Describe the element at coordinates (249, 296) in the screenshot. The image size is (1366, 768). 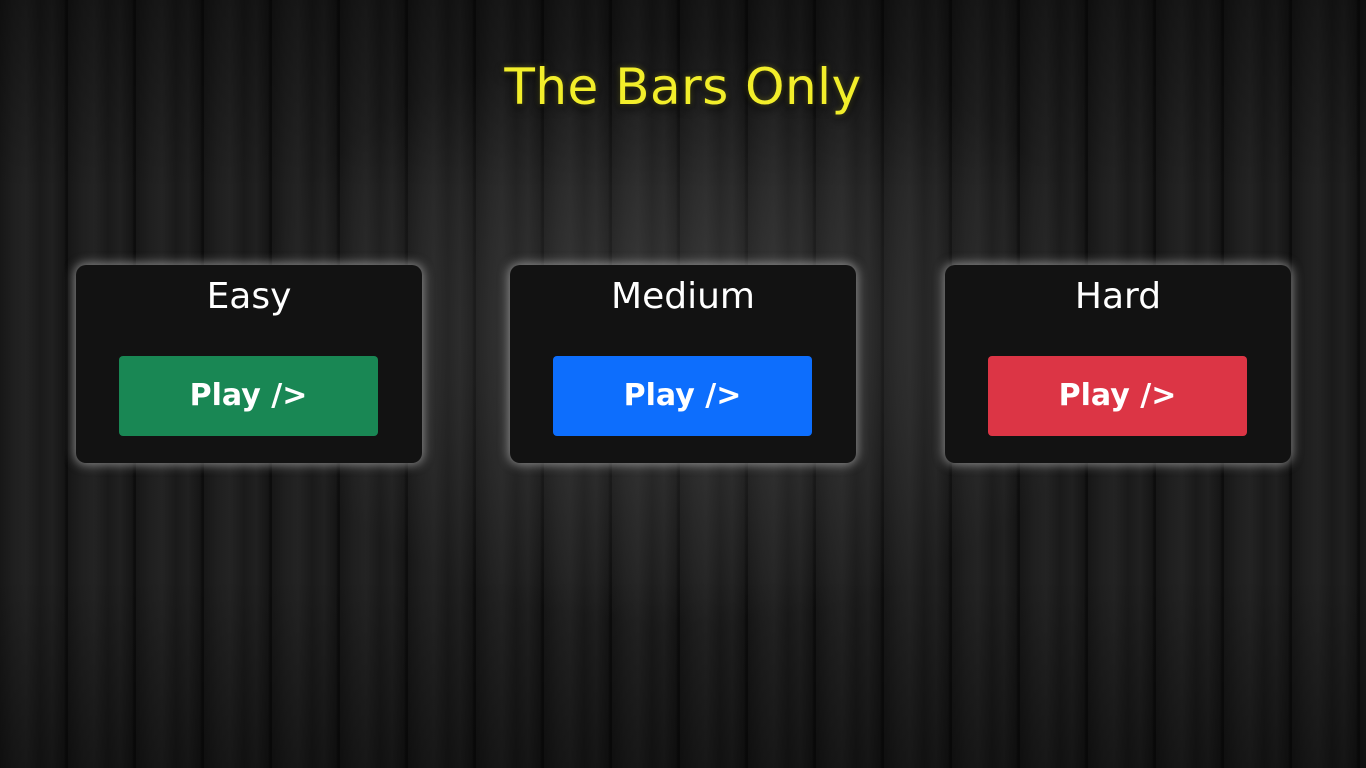
I see `level-label-easy: Easy` at that location.